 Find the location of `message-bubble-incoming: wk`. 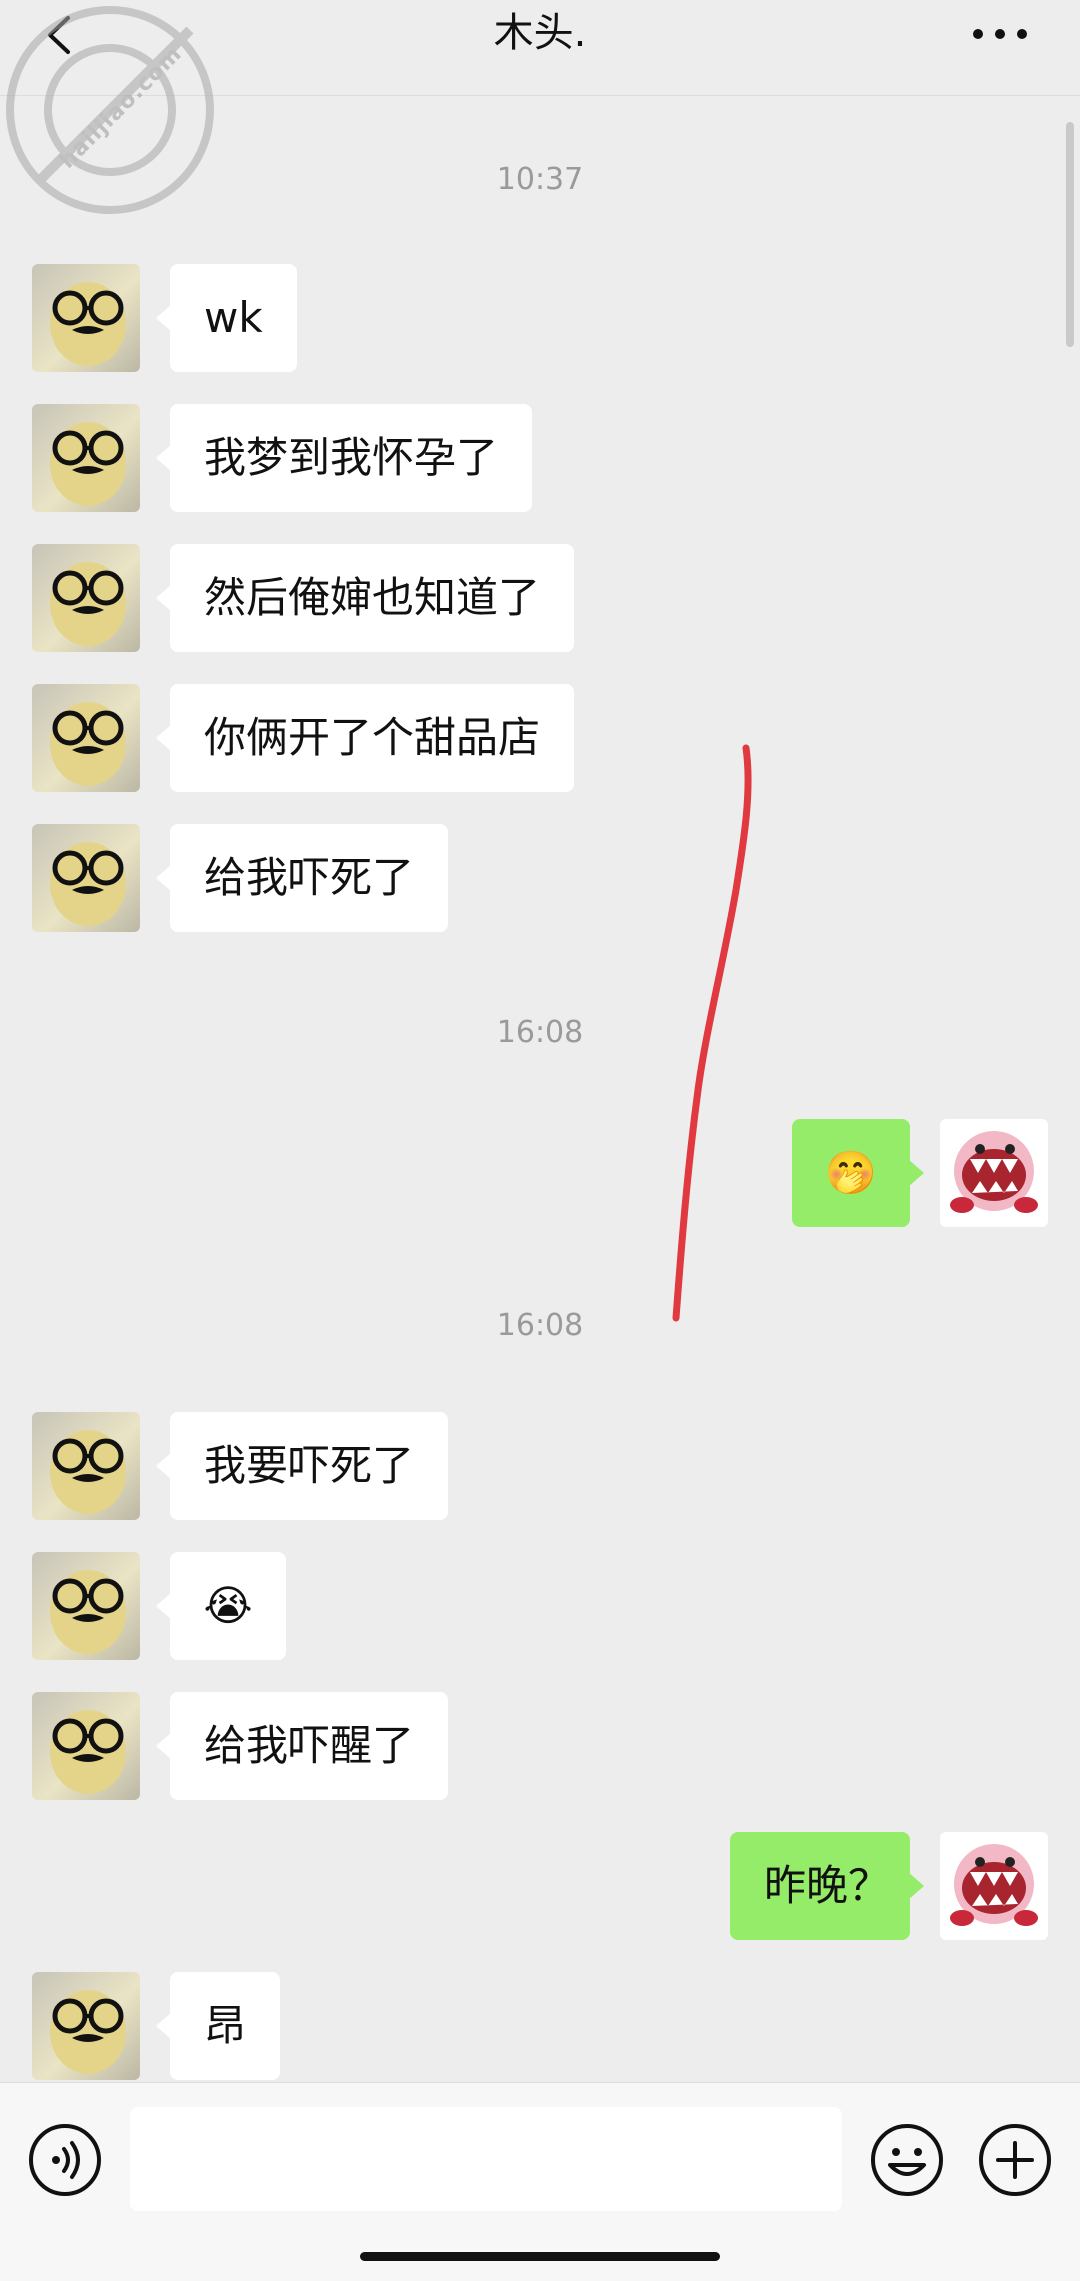

message-bubble-incoming: wk is located at coordinates (226, 318).